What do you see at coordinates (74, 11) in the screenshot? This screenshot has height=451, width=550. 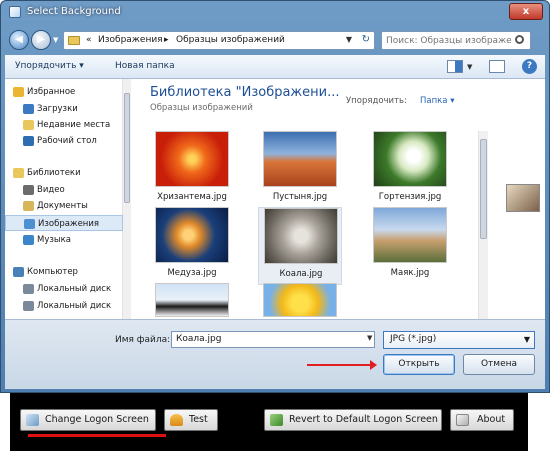 I see `window-title: Select Background` at bounding box center [74, 11].